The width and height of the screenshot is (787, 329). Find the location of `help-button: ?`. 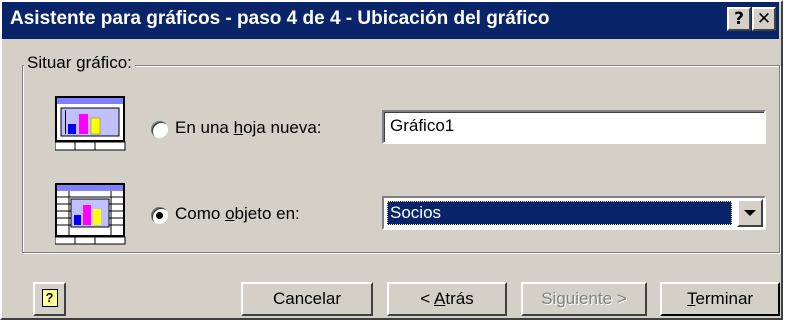

help-button: ? is located at coordinates (49, 299).